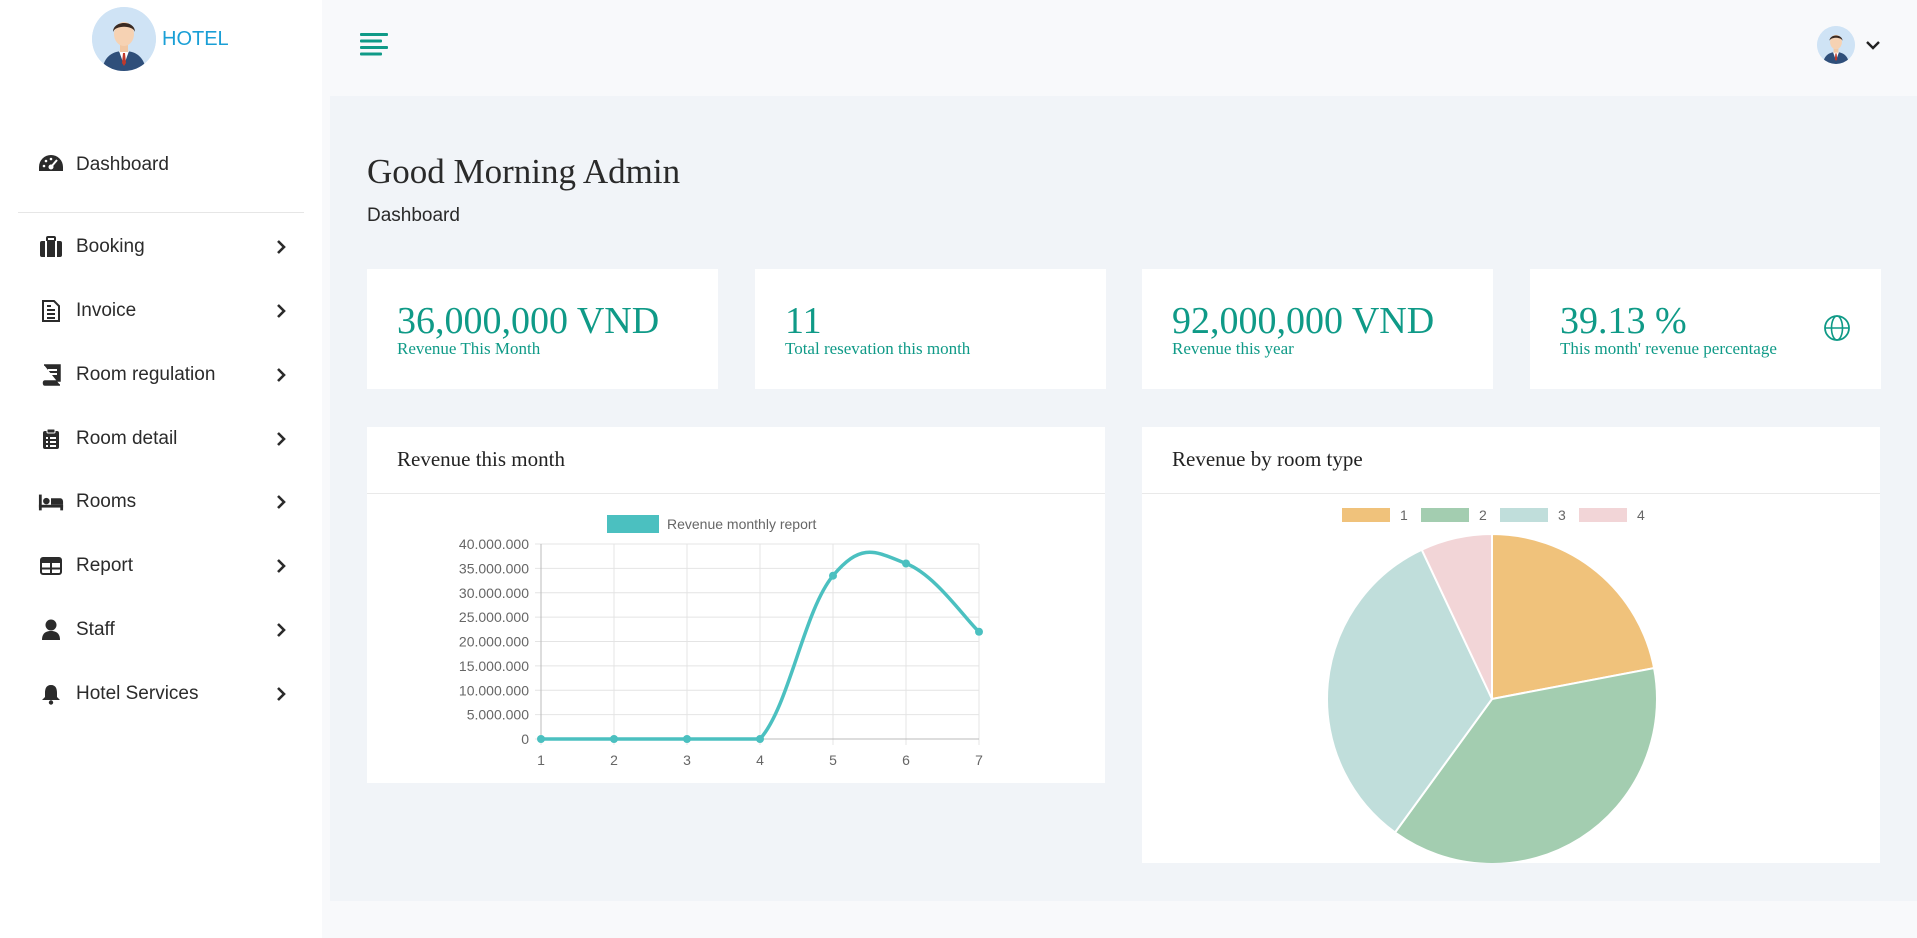 This screenshot has height=938, width=1917. Describe the element at coordinates (494, 544) in the screenshot. I see `y-tick-label: 40.000.000` at that location.